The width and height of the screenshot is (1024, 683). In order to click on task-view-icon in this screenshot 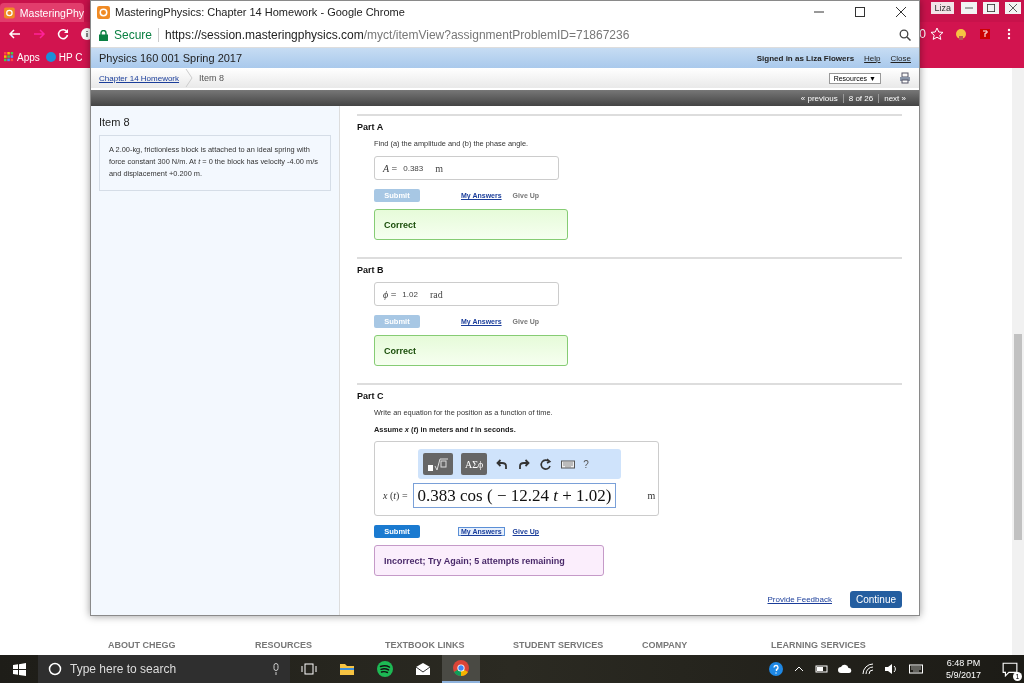, I will do `click(309, 669)`.